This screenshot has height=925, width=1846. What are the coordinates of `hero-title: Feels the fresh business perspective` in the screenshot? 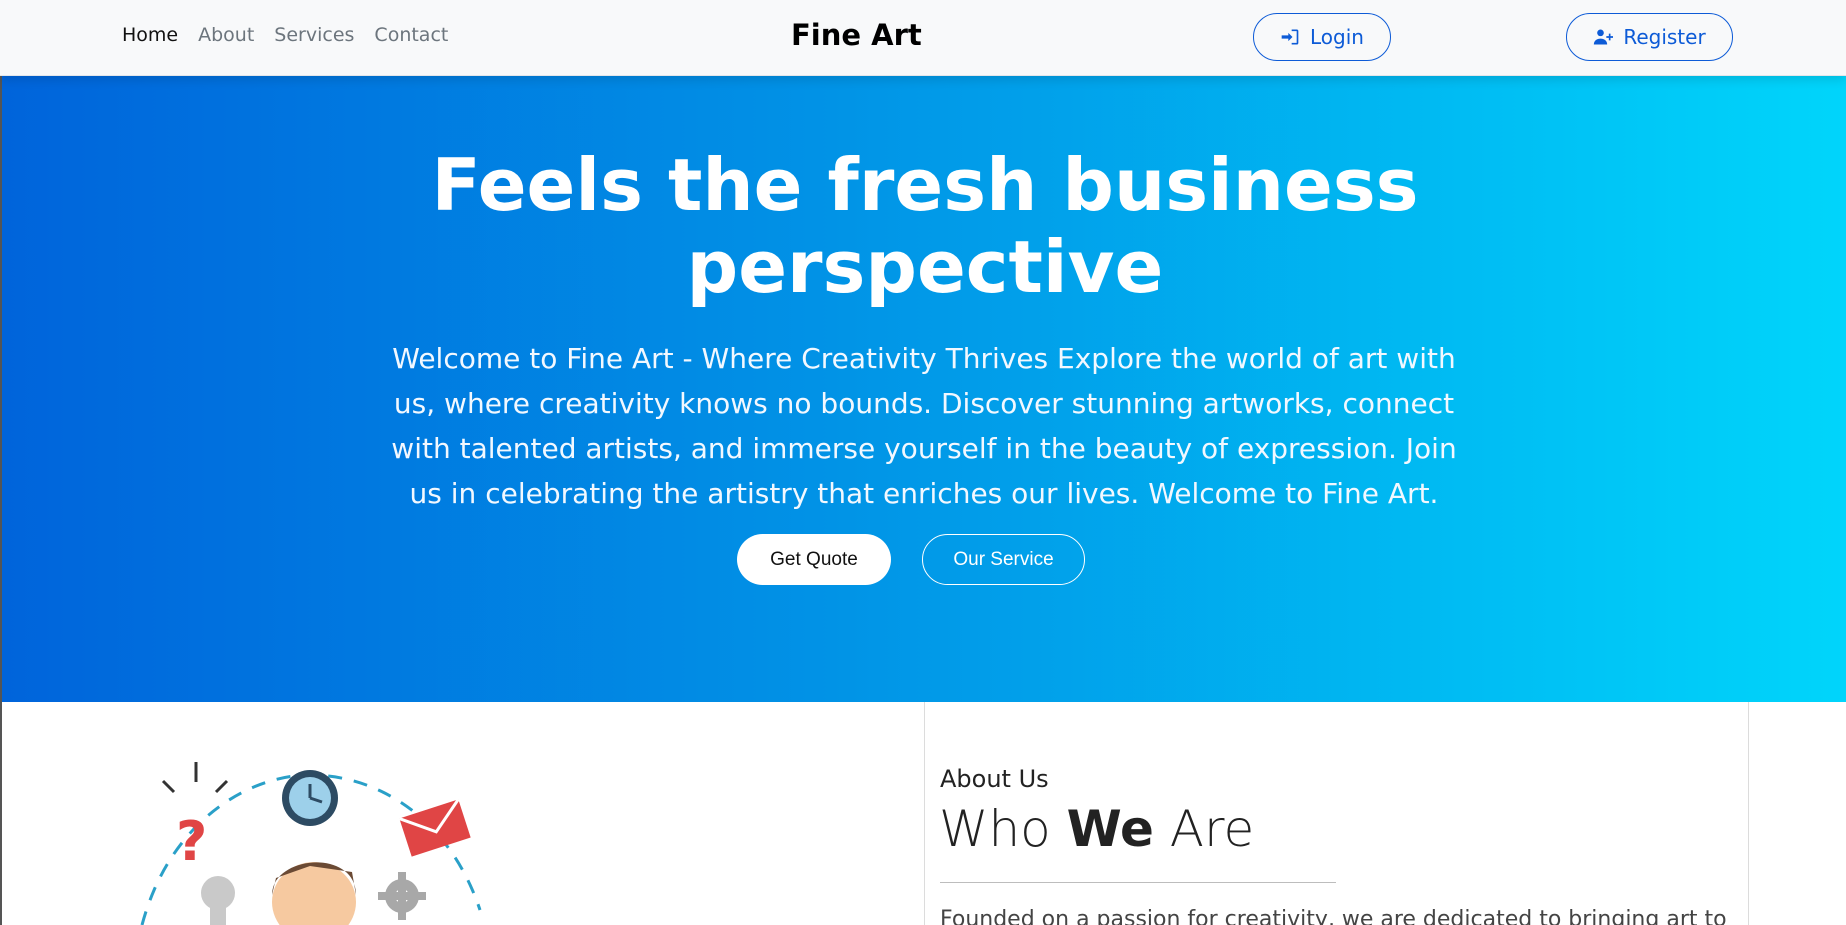 It's located at (925, 226).